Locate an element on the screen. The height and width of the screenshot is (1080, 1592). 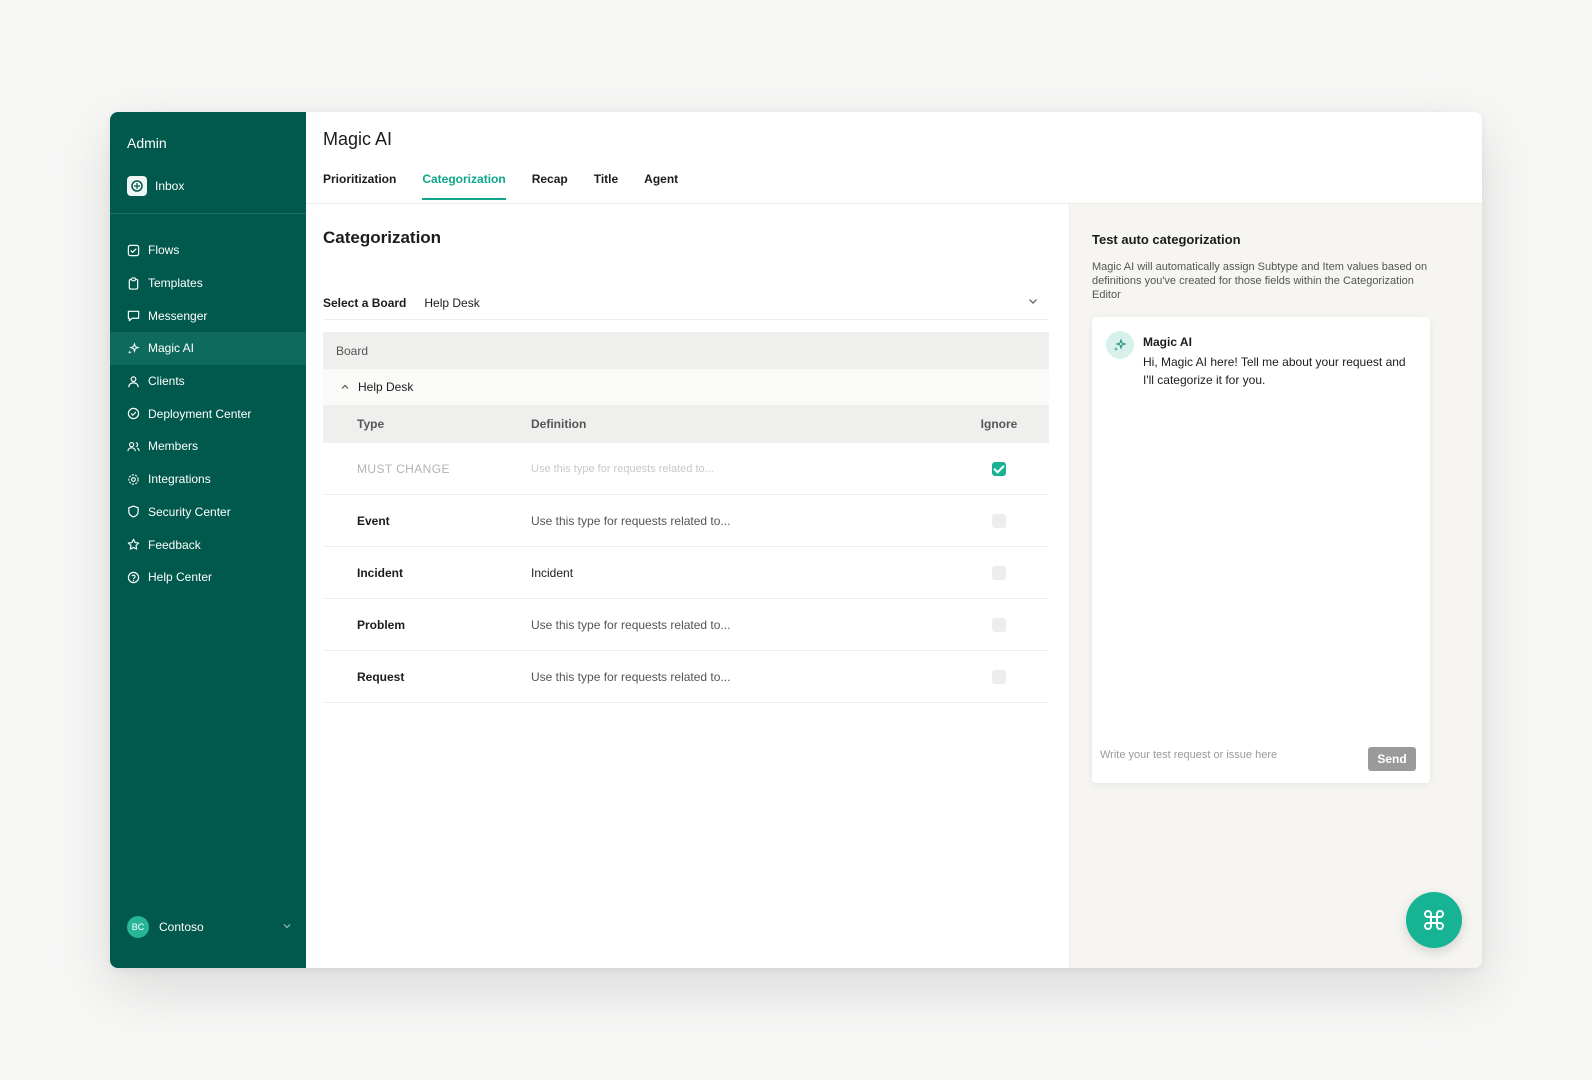
sidebar-title: Admin is located at coordinates (147, 143).